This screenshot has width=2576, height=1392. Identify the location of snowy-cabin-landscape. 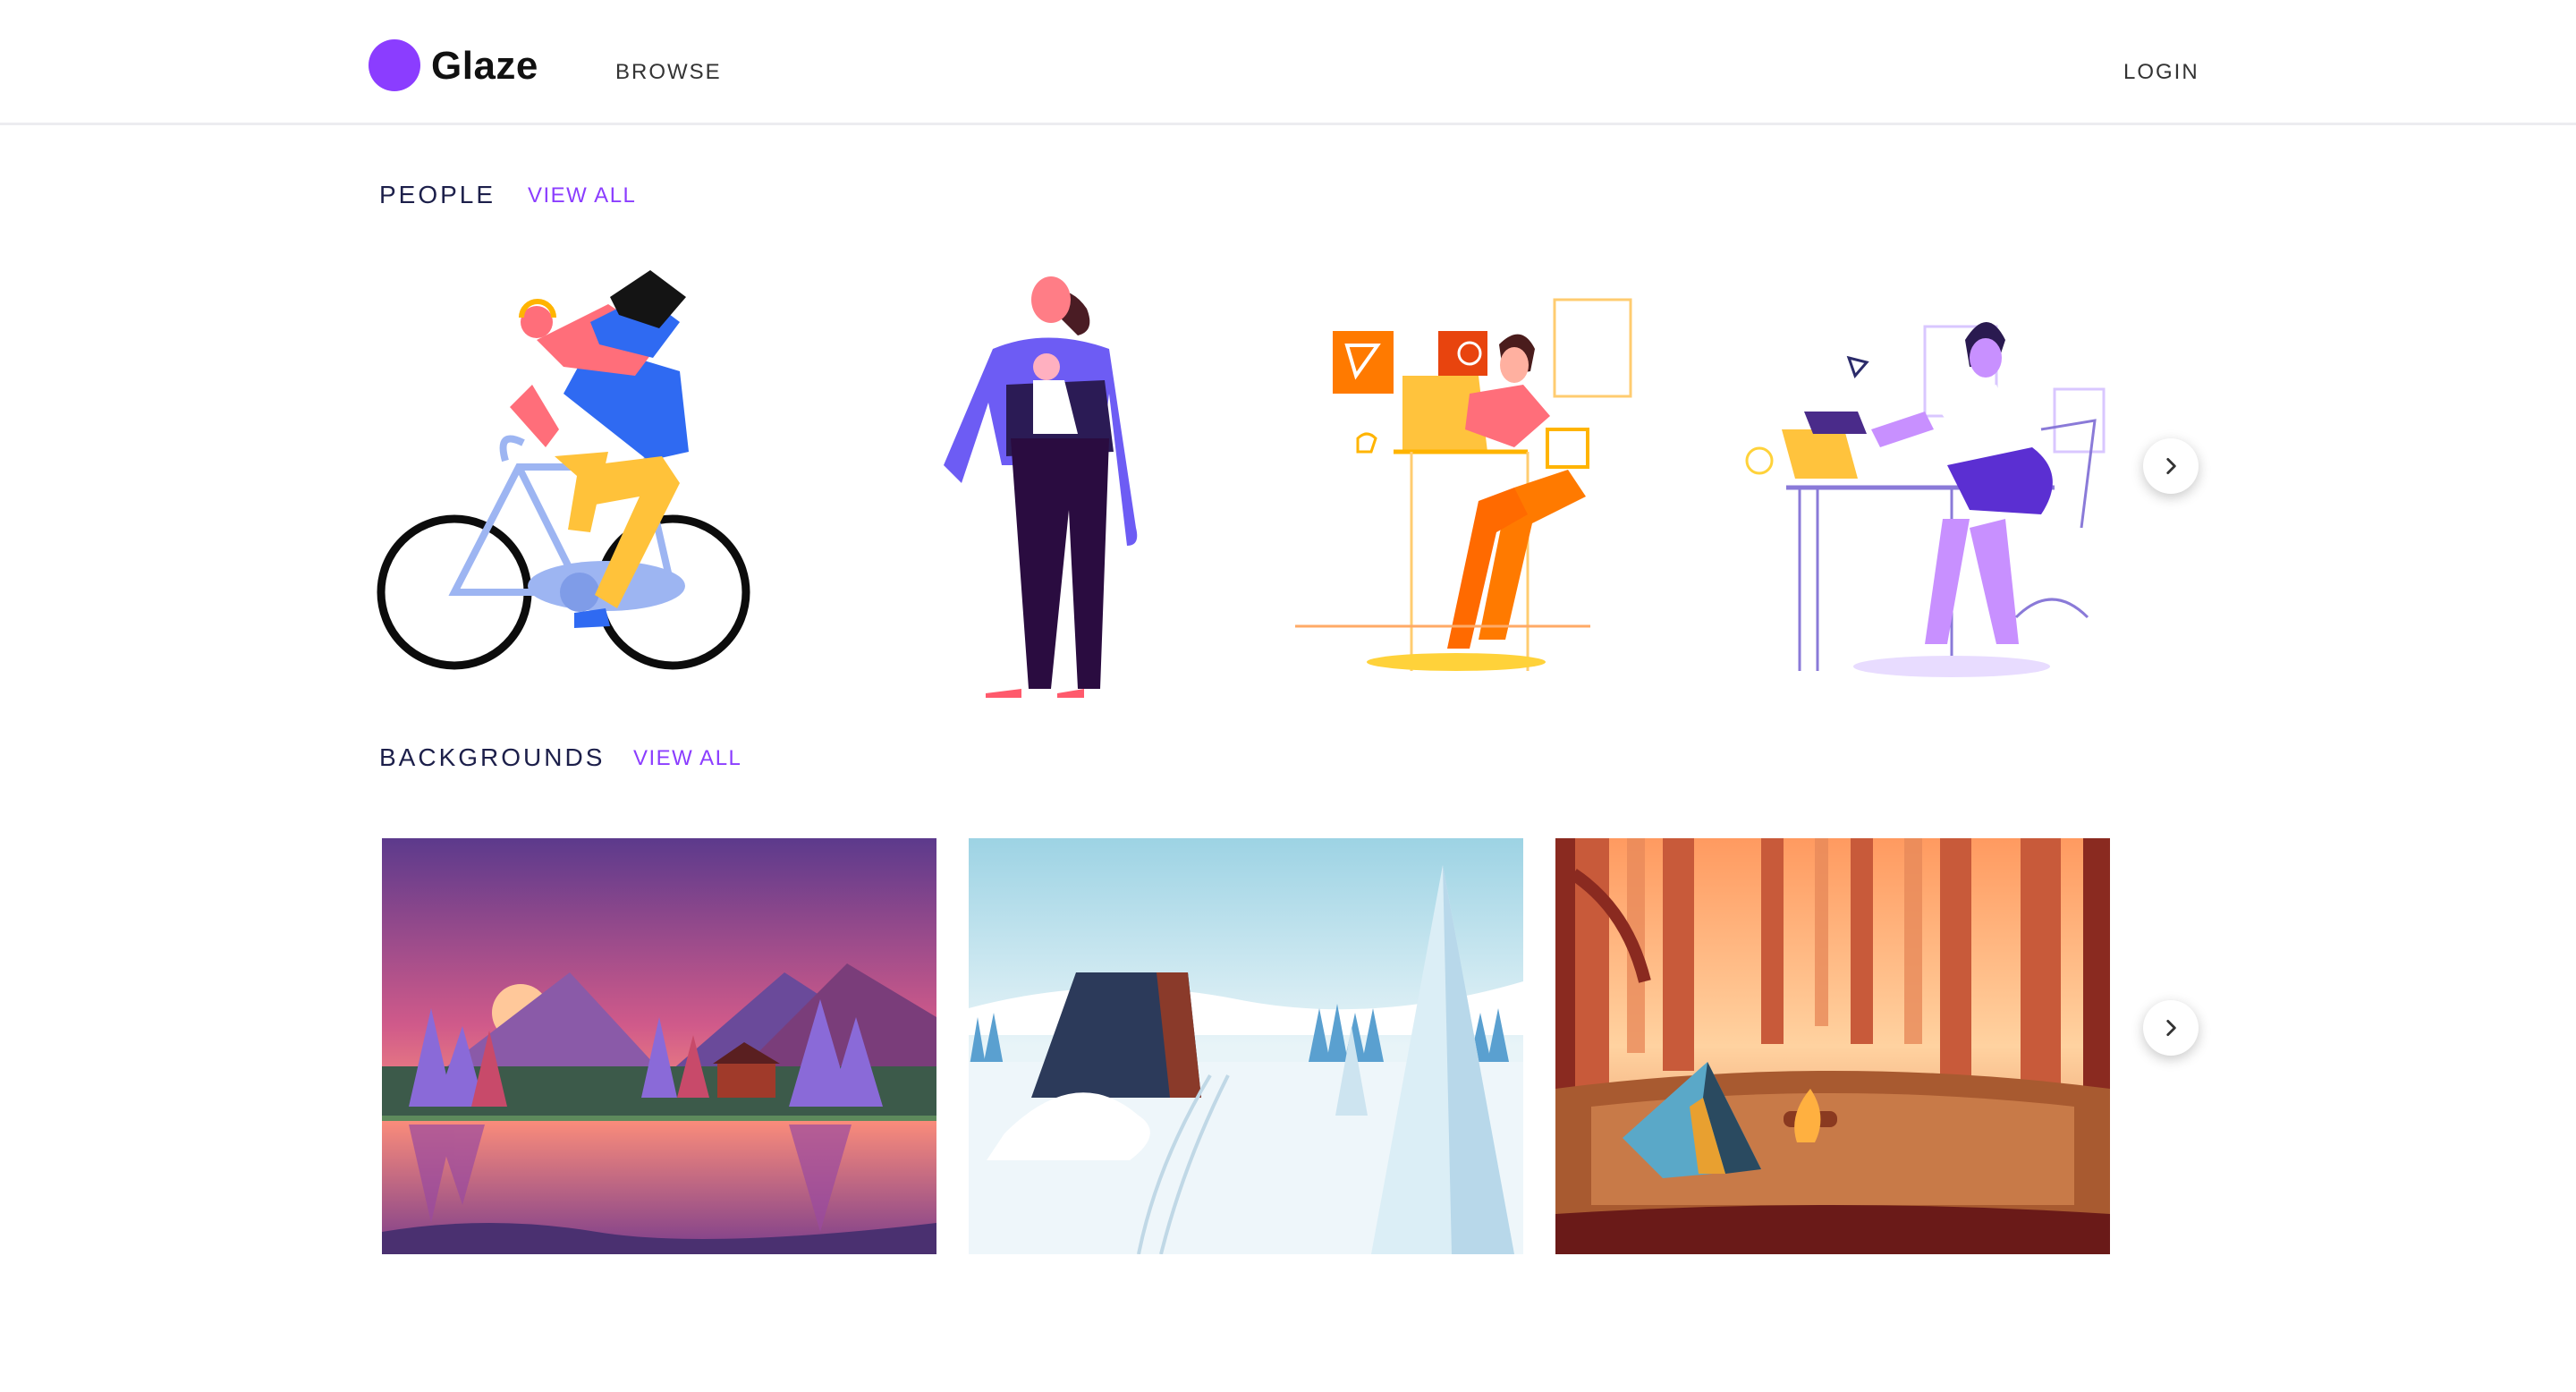
(1246, 1046).